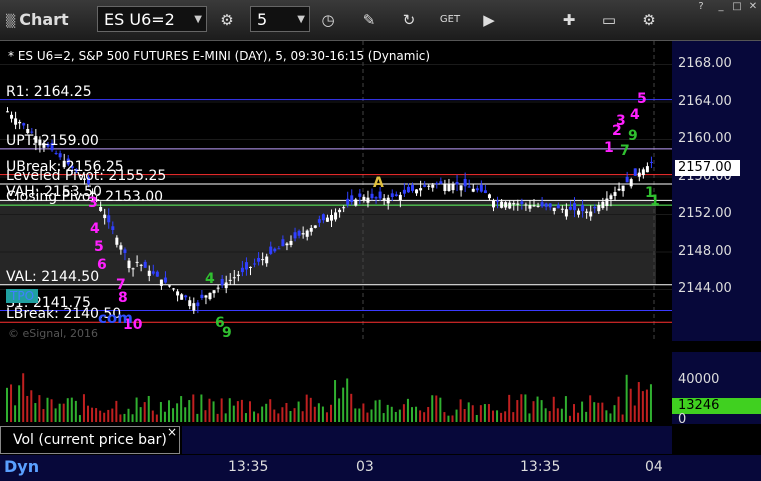  Describe the element at coordinates (701, 7) in the screenshot. I see `help-icon: ?` at that location.